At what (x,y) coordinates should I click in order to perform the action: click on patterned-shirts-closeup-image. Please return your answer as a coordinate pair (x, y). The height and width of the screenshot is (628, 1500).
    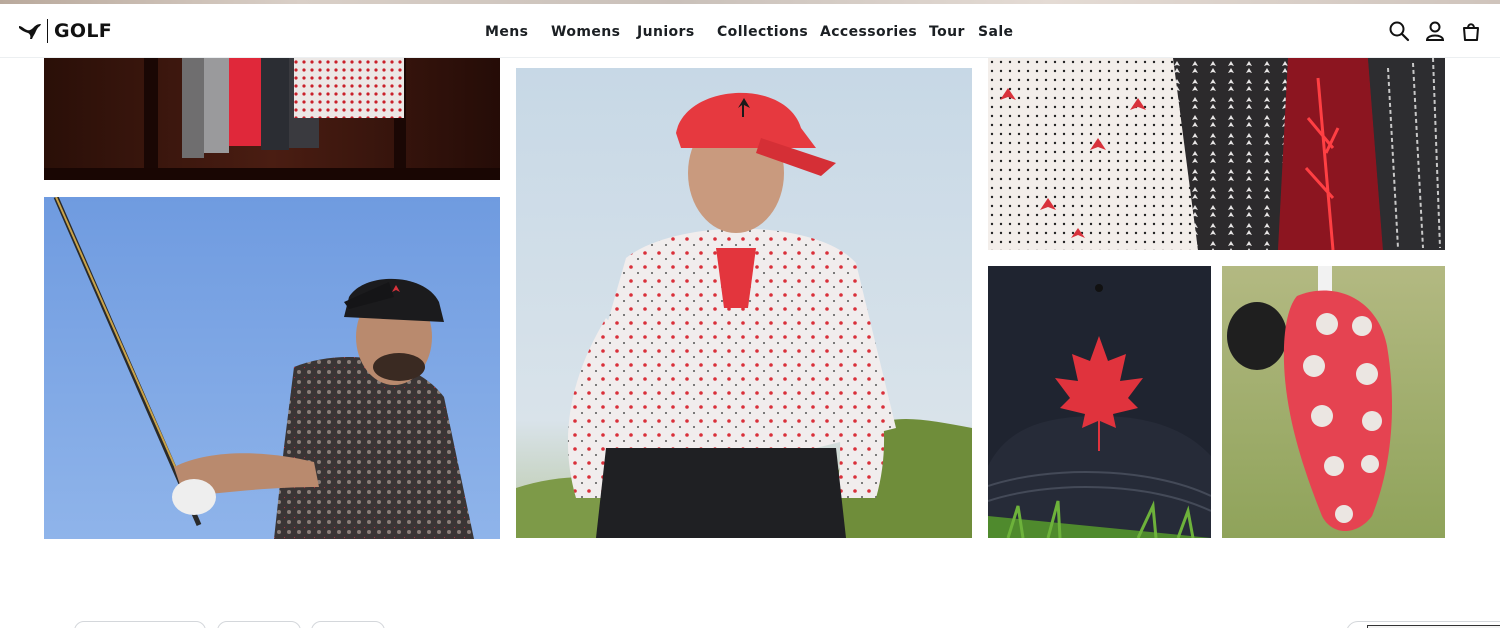
    Looking at the image, I should click on (1216, 154).